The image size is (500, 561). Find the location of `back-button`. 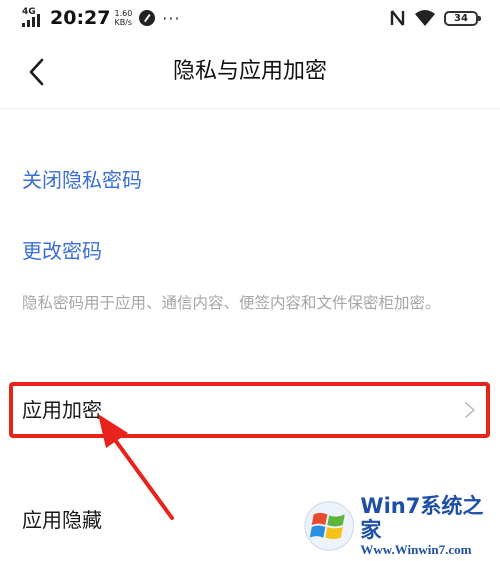

back-button is located at coordinates (36, 72).